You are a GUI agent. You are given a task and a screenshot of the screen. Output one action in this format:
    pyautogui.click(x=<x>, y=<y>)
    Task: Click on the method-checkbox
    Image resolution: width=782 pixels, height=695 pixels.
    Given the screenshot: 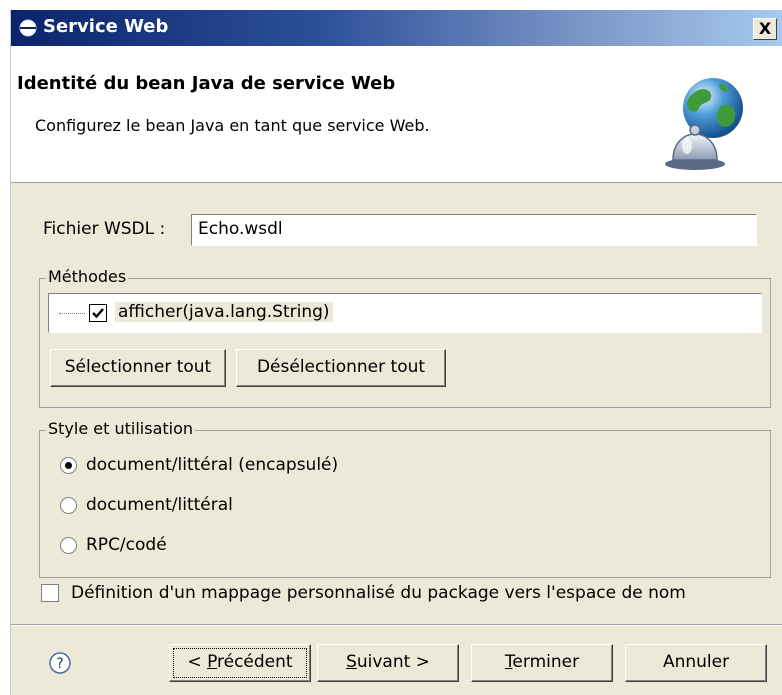 What is the action you would take?
    pyautogui.click(x=98, y=313)
    